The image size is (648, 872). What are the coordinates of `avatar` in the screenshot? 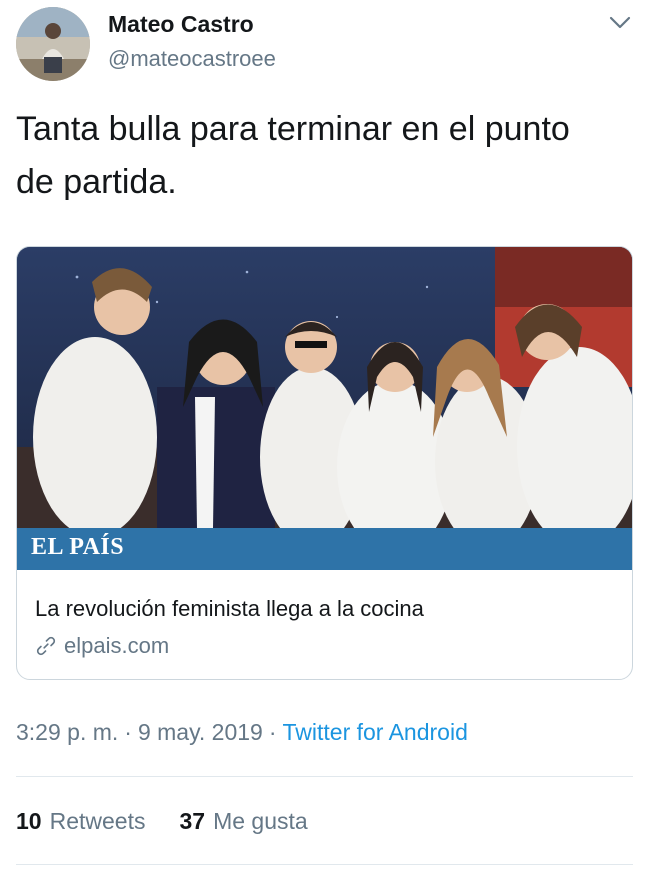 It's located at (53, 44).